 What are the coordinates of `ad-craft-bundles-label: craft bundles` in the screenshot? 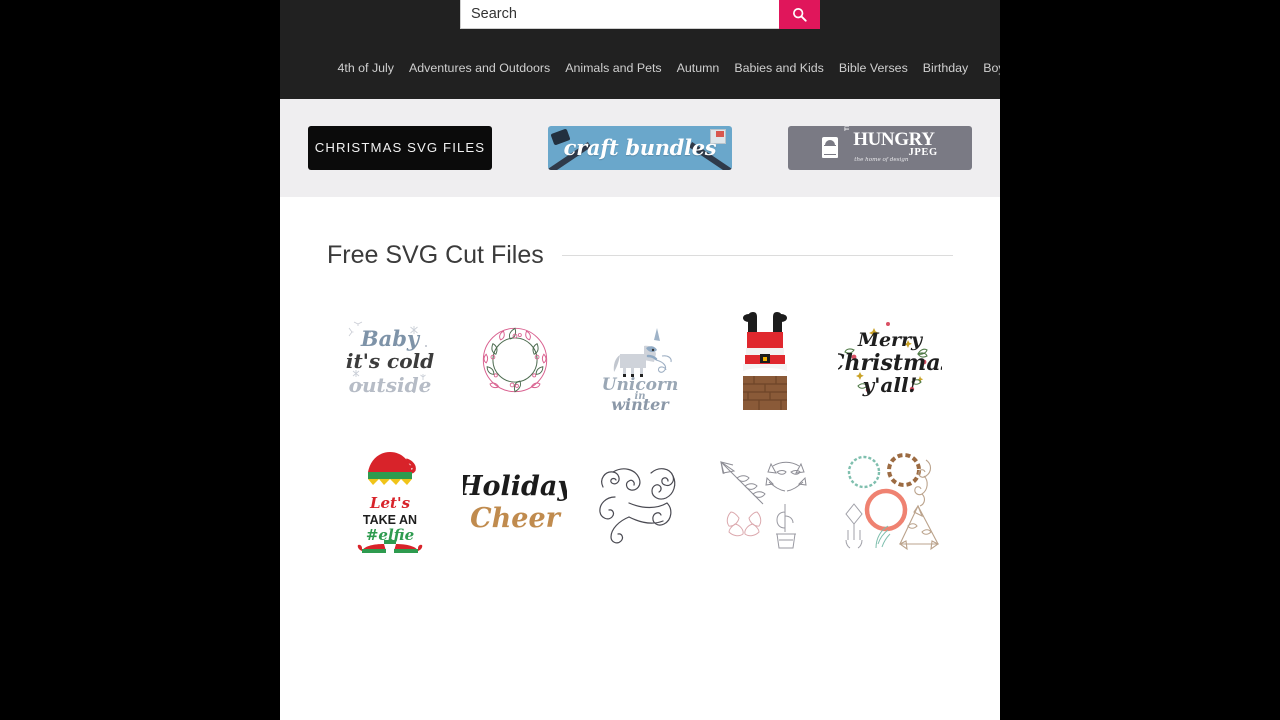 It's located at (640, 147).